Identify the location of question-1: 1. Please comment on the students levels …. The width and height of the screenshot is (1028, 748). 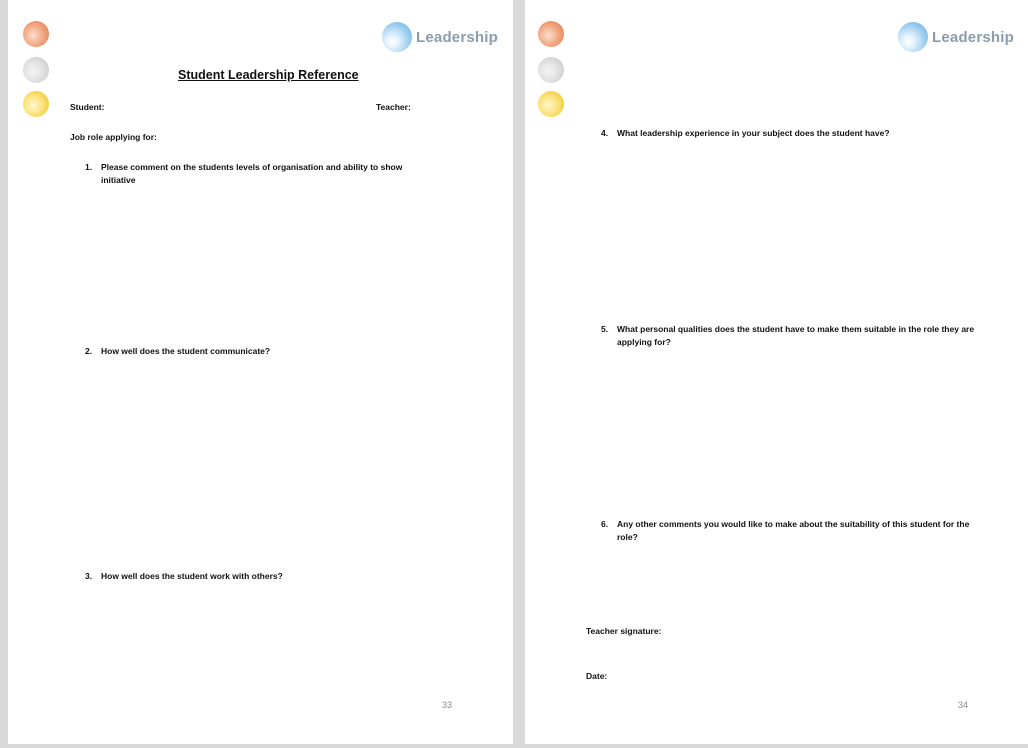
(253, 174).